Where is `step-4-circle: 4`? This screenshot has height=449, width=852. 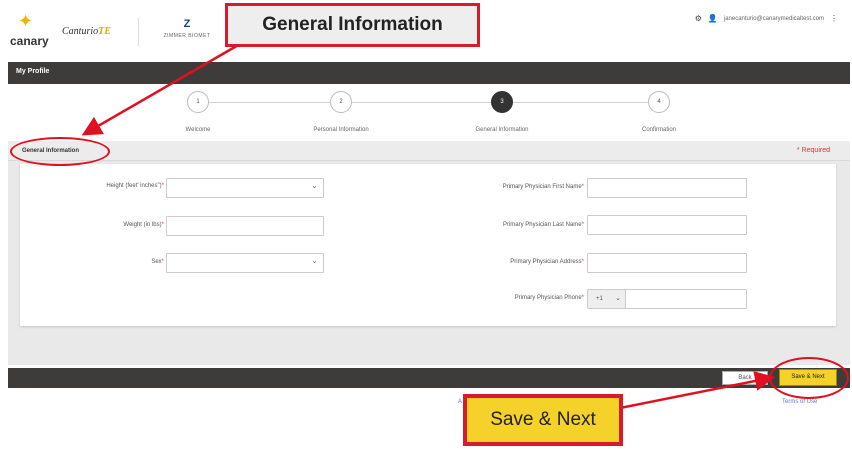
step-4-circle: 4 is located at coordinates (659, 102).